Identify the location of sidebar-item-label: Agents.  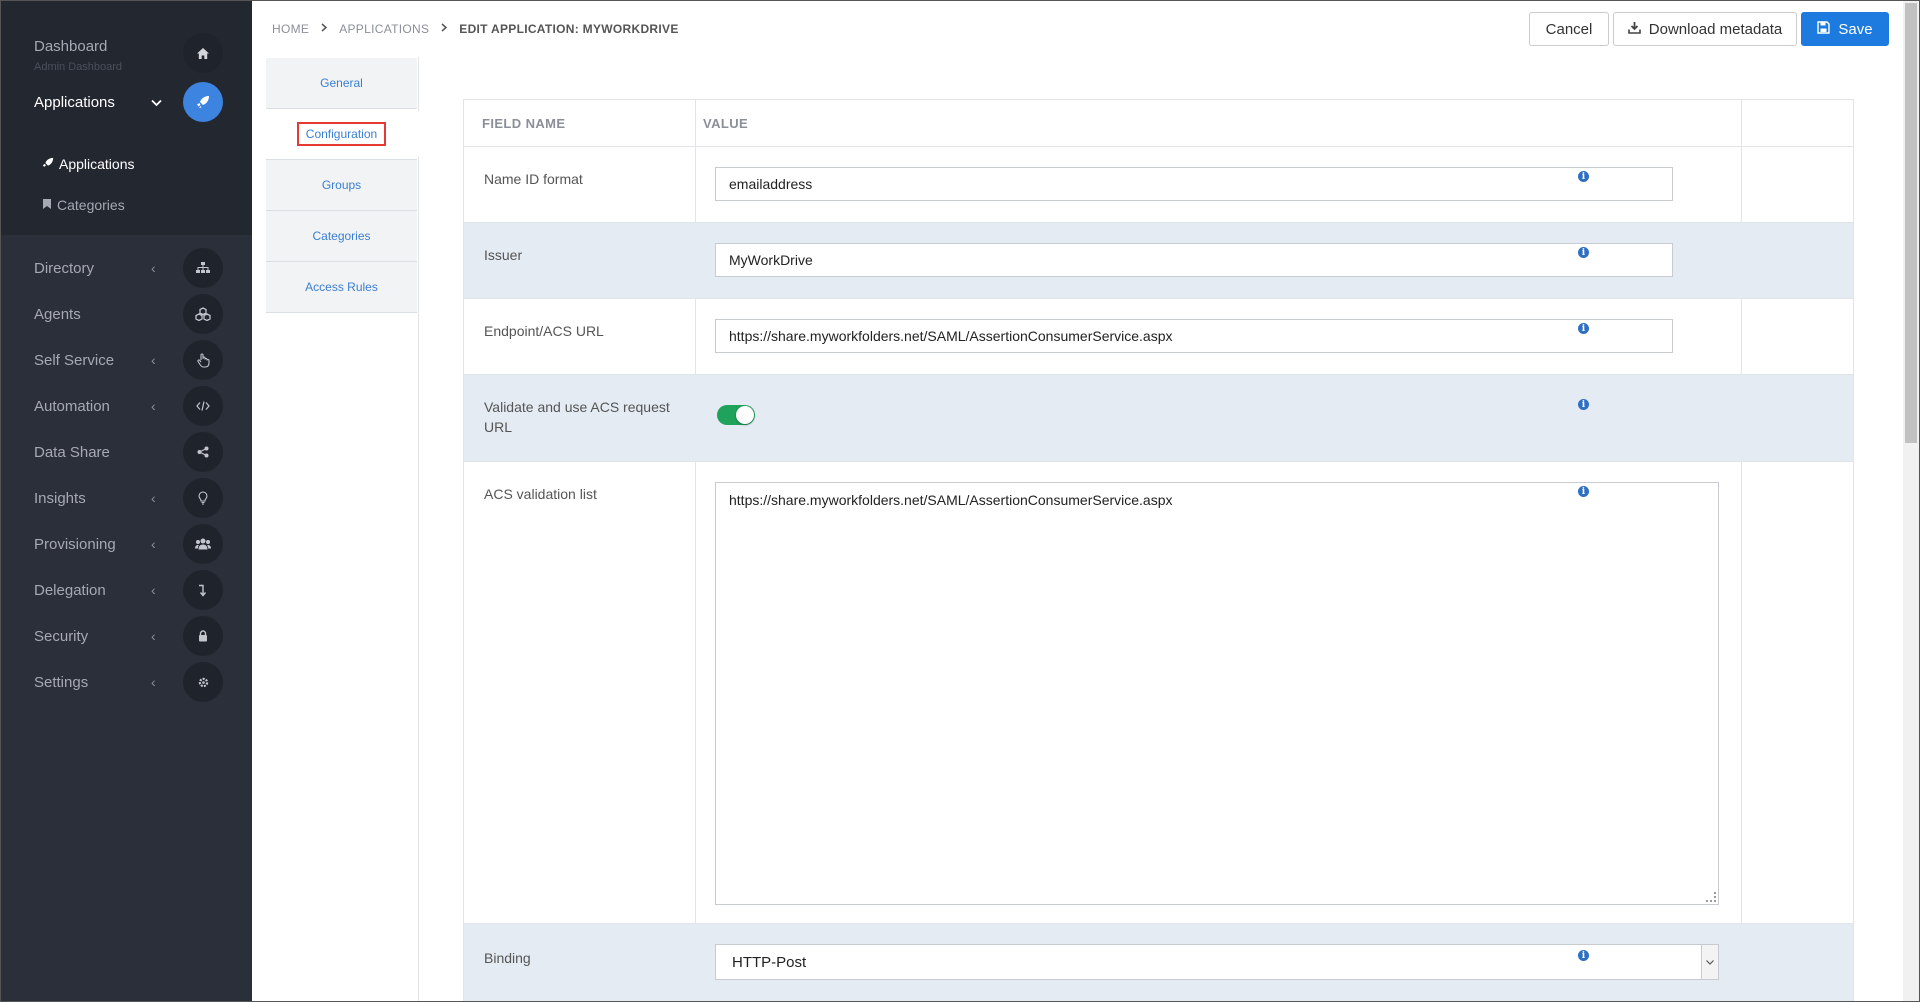
(57, 314).